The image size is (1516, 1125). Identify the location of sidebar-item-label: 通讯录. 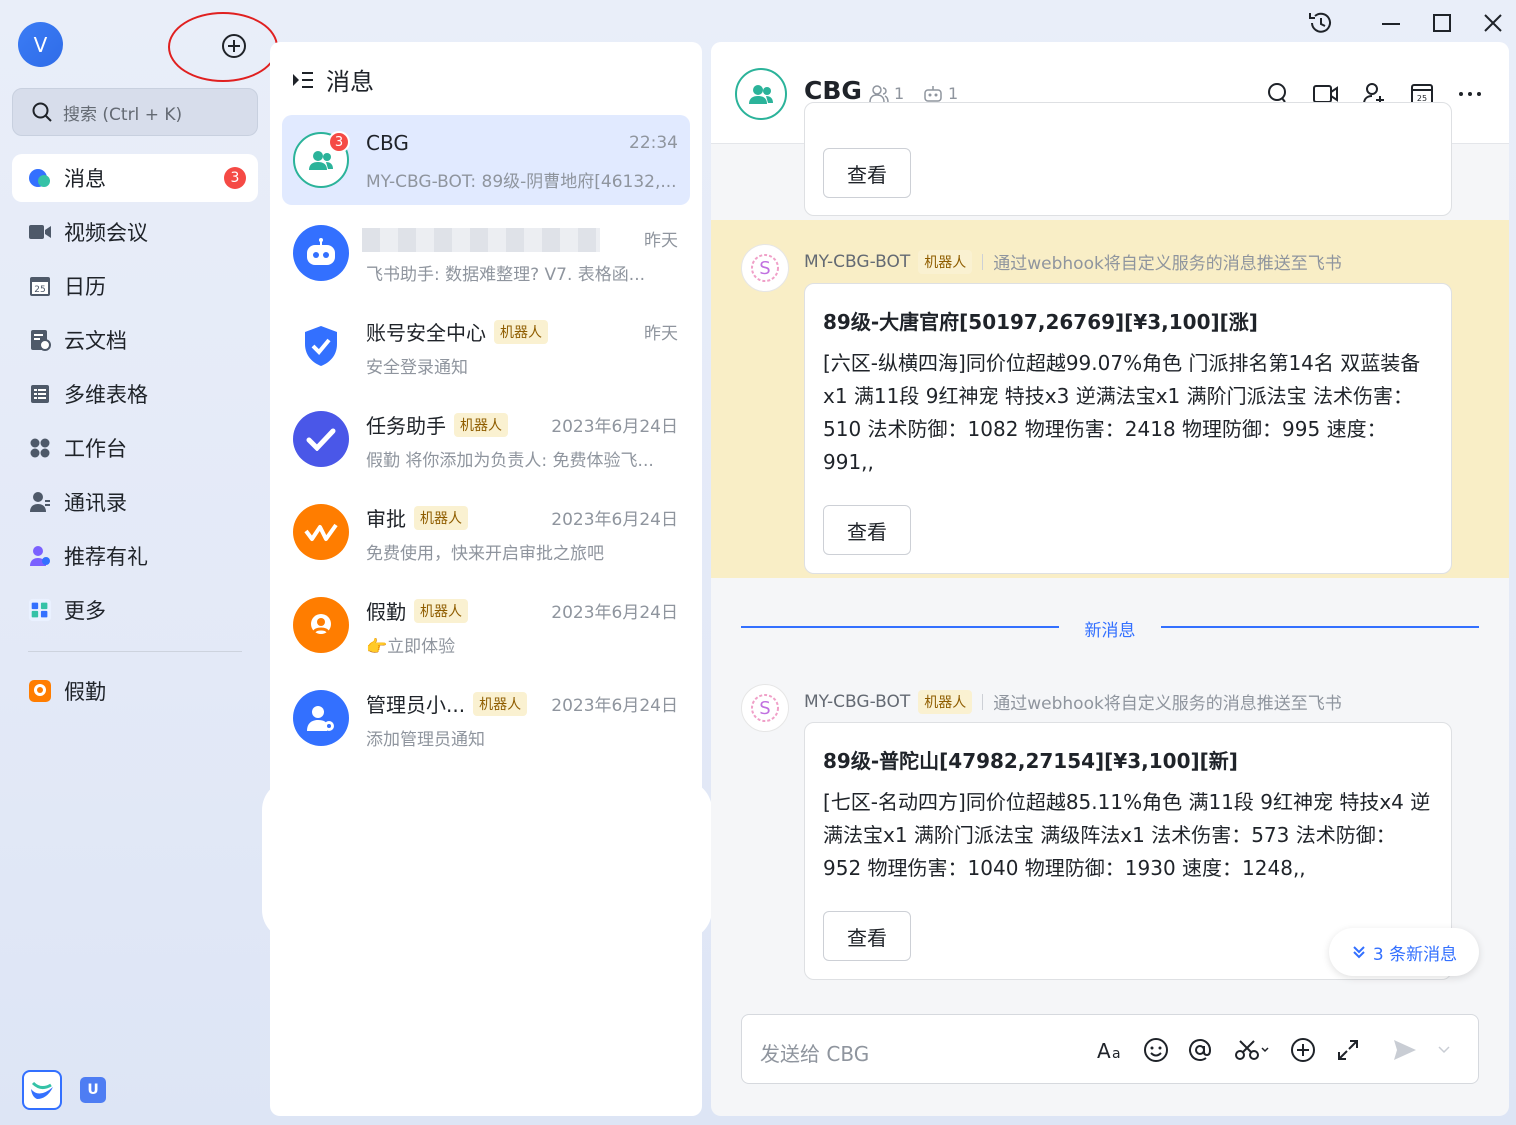
(95, 503).